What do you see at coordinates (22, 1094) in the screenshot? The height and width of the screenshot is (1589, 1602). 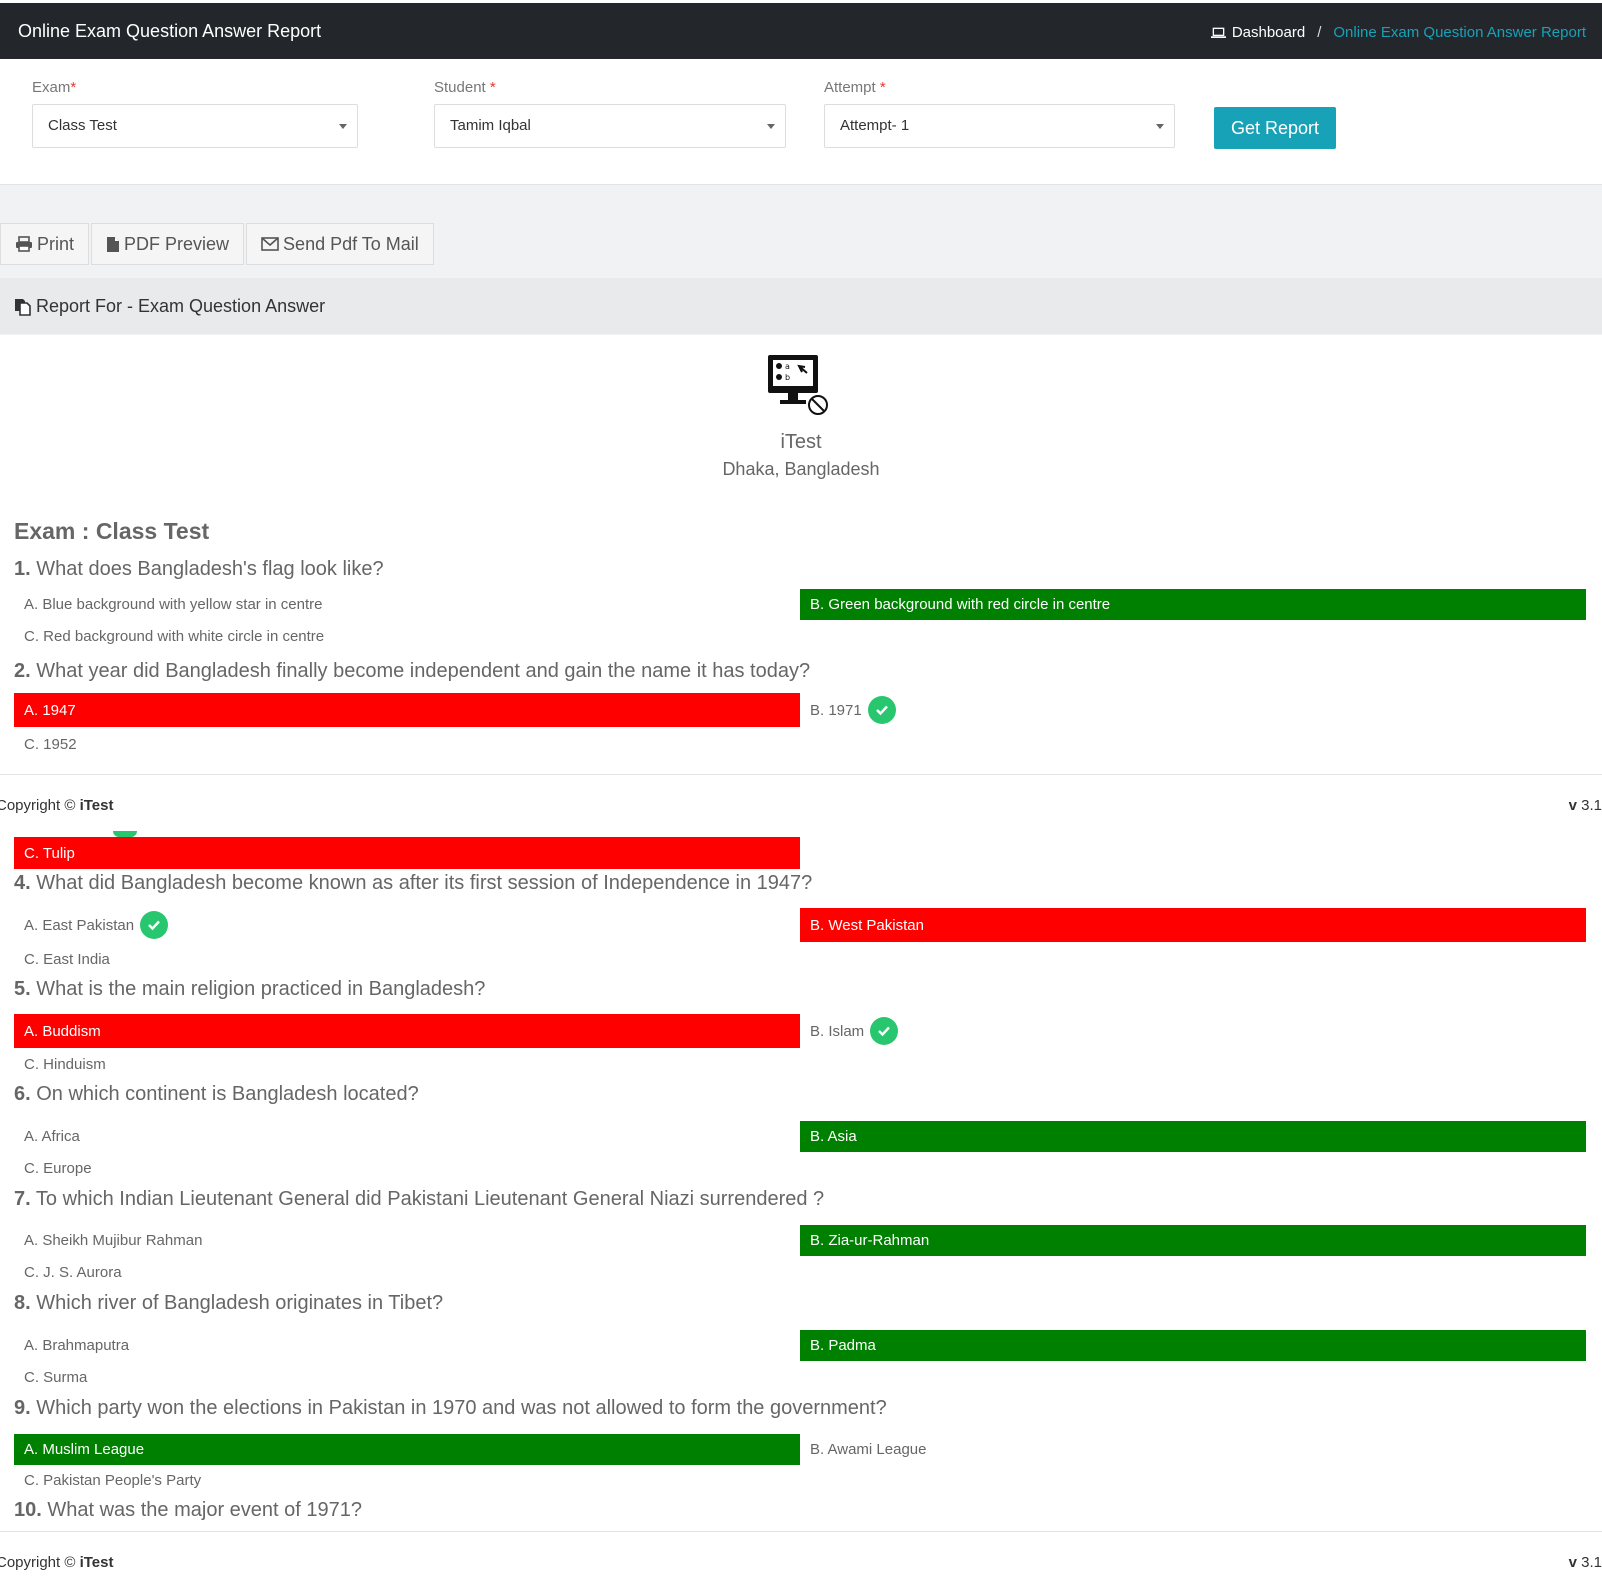 I see `question-number: 6.` at bounding box center [22, 1094].